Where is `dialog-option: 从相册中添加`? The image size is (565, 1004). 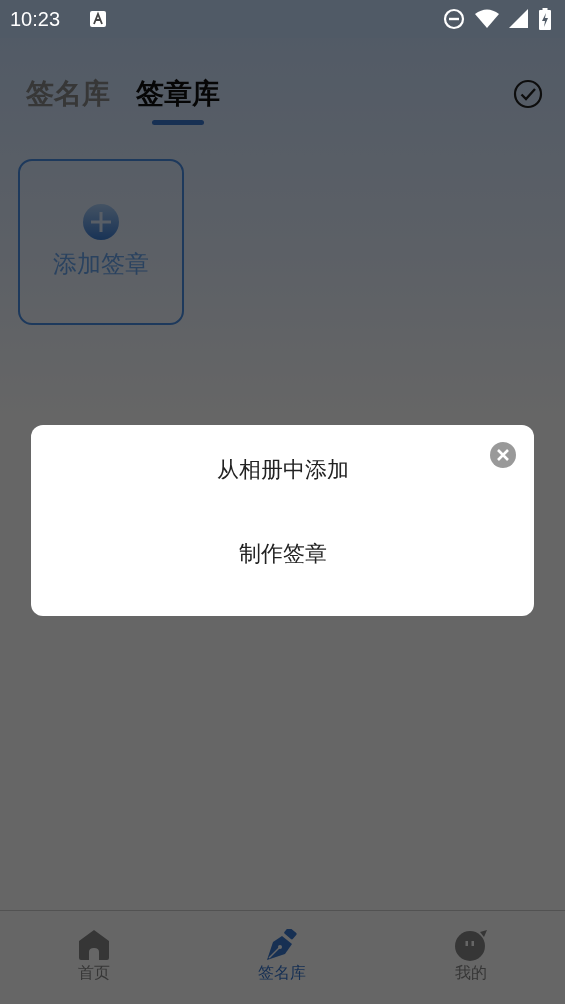
dialog-option: 从相册中添加 is located at coordinates (282, 470).